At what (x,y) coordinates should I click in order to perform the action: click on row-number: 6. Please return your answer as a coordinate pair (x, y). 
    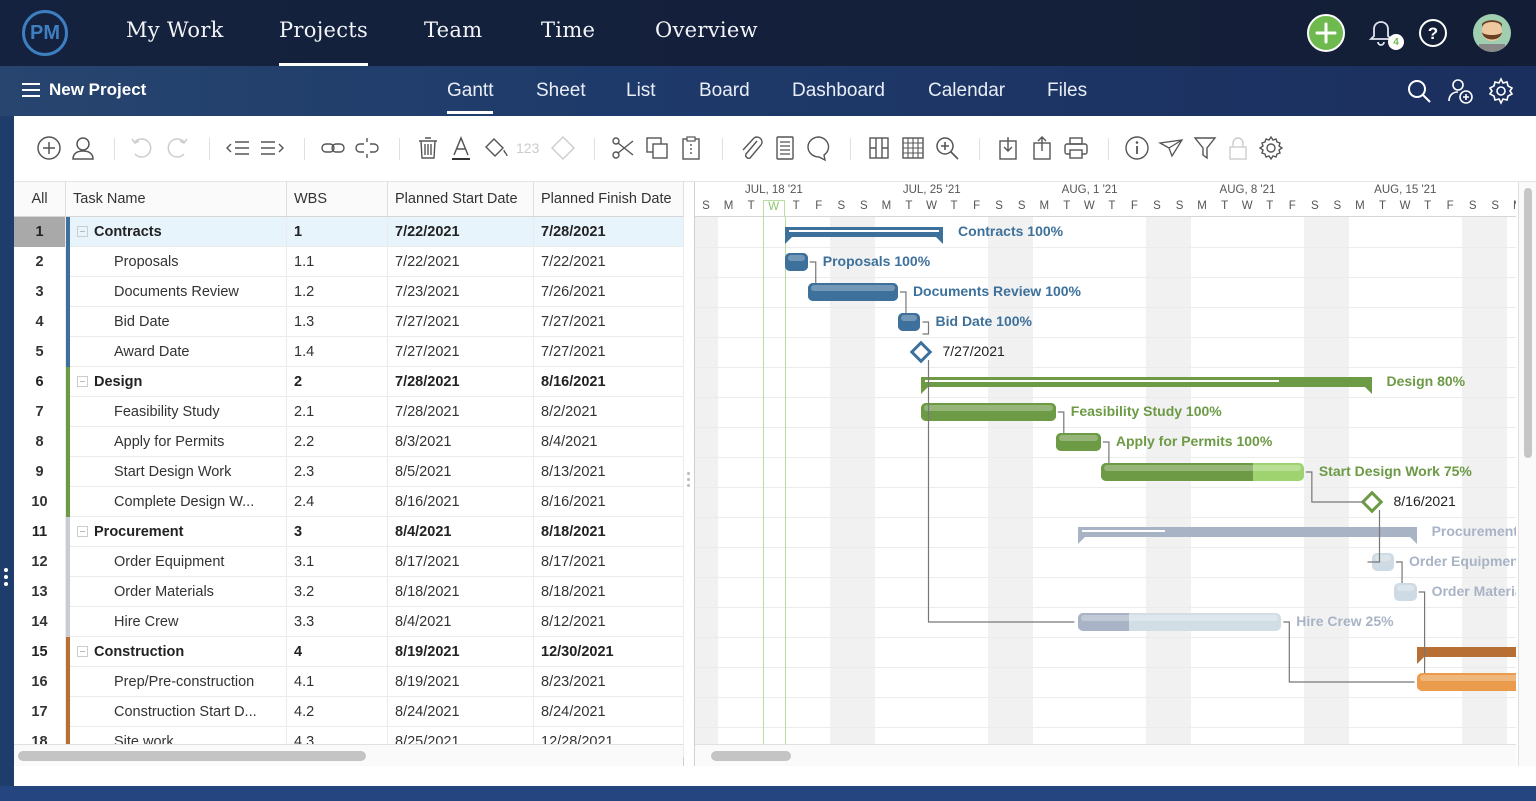
    Looking at the image, I should click on (40, 382).